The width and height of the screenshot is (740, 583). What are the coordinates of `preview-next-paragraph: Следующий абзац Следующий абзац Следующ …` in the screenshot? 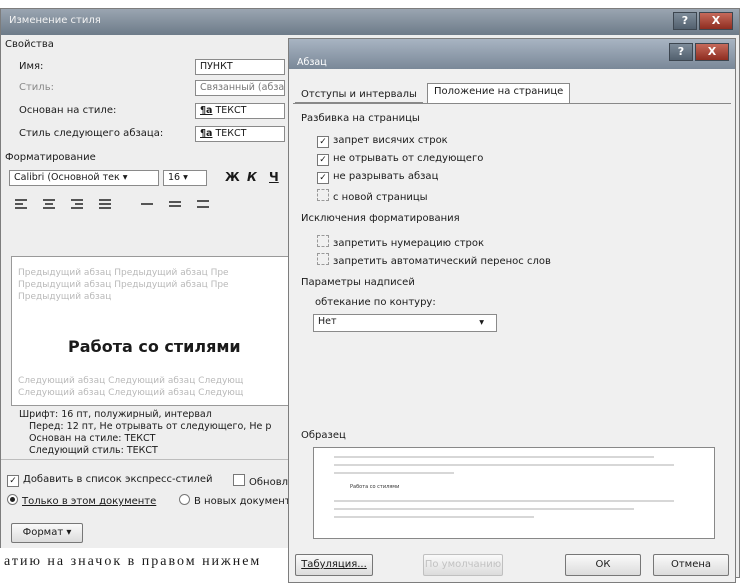 It's located at (131, 387).